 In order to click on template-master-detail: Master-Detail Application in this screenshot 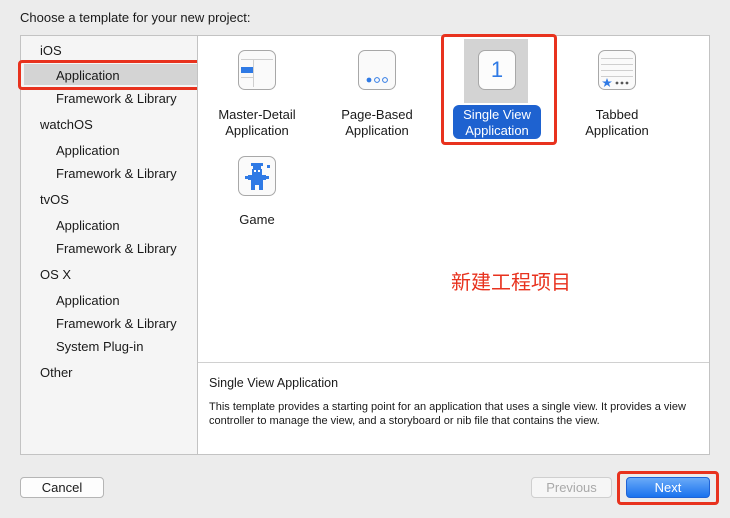, I will do `click(257, 95)`.